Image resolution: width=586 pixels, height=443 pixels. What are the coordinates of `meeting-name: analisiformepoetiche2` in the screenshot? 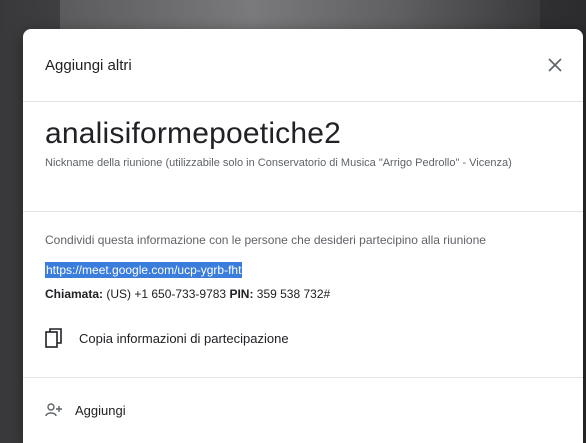 It's located at (193, 133).